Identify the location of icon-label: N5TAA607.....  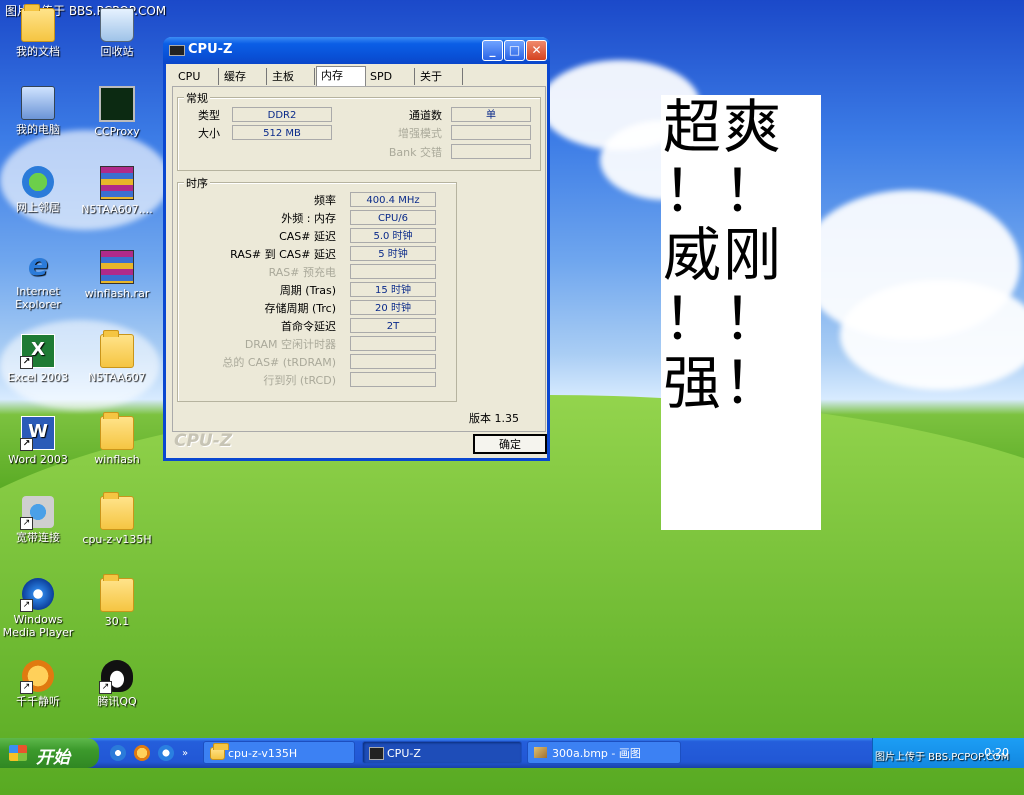
(117, 209).